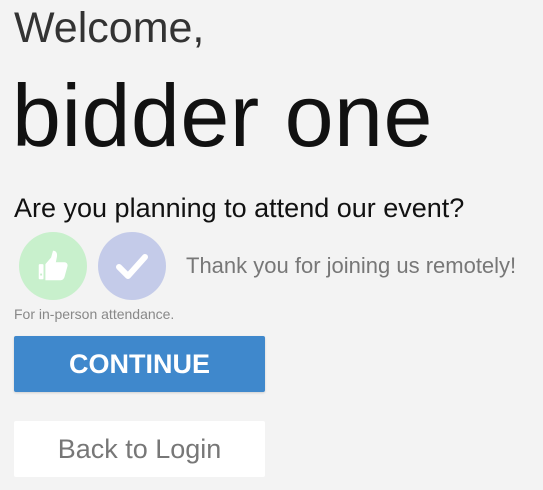  What do you see at coordinates (139, 364) in the screenshot?
I see `continue-button: CONTINUE` at bounding box center [139, 364].